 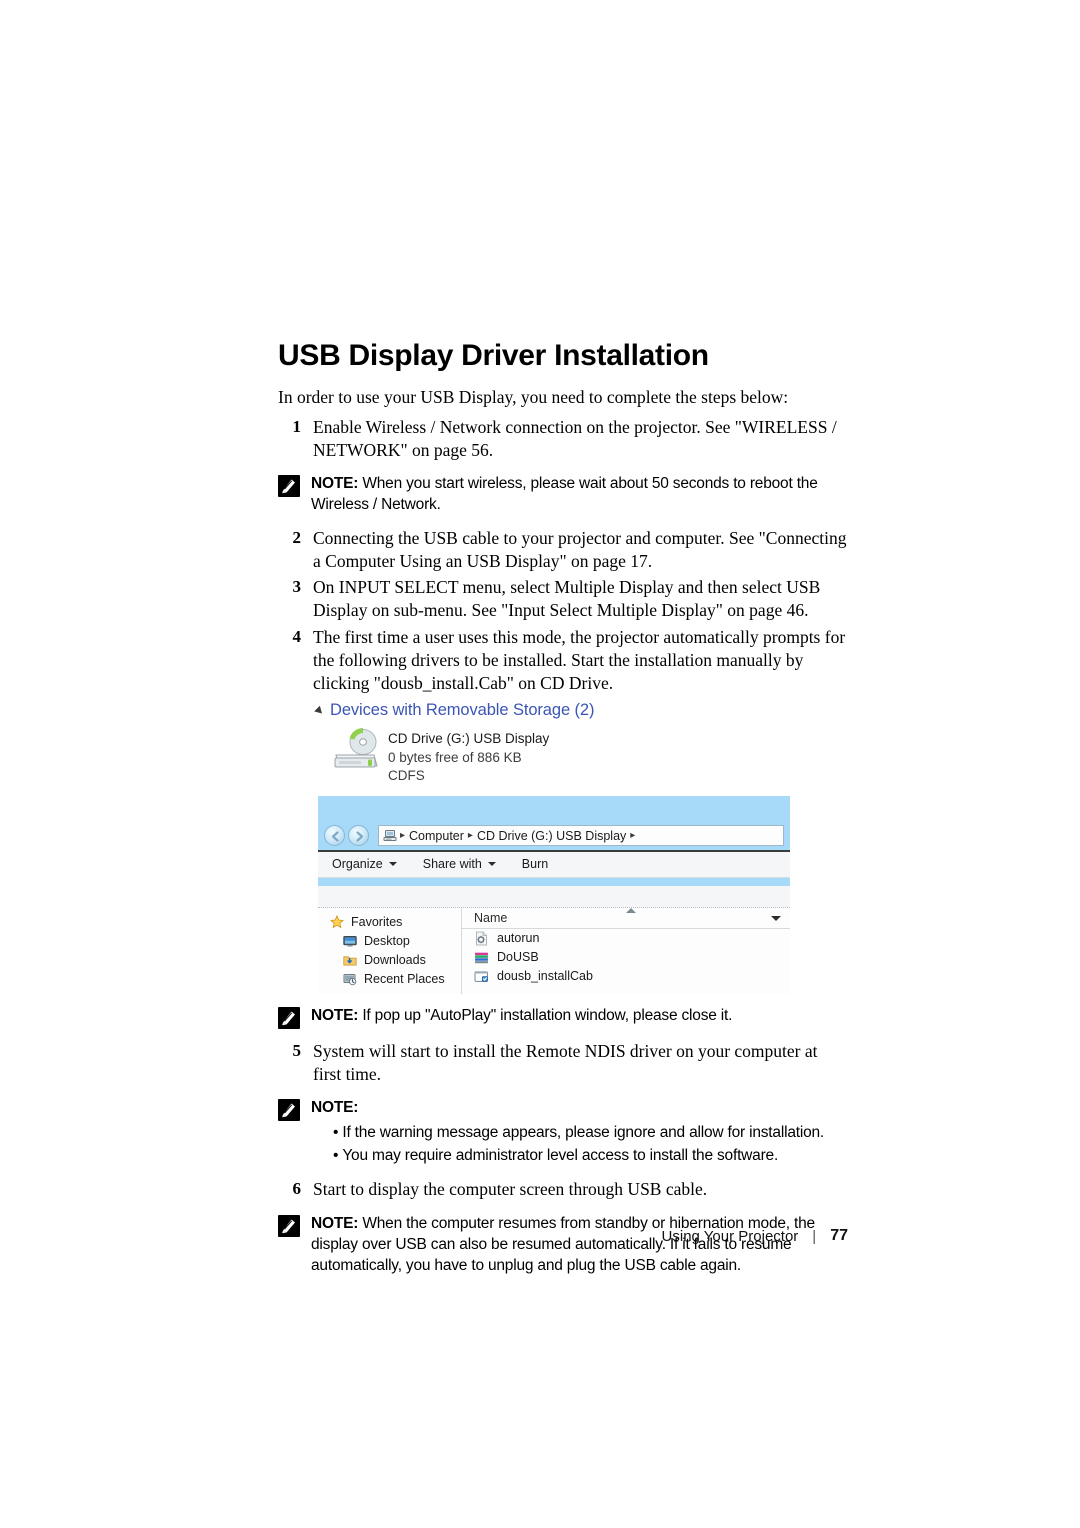 I want to click on sort-ascending-icon, so click(x=631, y=910).